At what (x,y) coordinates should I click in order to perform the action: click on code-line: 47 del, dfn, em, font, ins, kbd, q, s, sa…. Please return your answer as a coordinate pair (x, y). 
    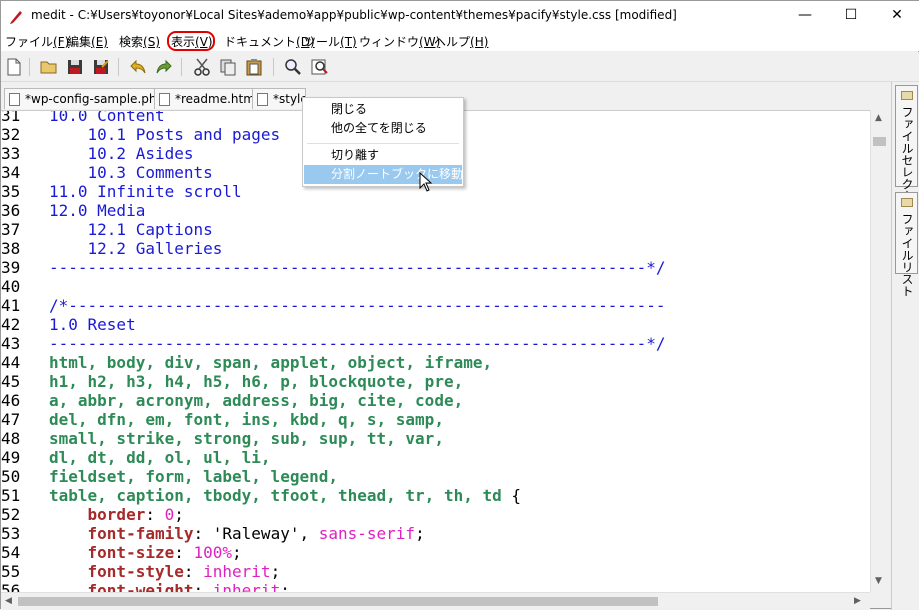
    Looking at the image, I should click on (222, 419).